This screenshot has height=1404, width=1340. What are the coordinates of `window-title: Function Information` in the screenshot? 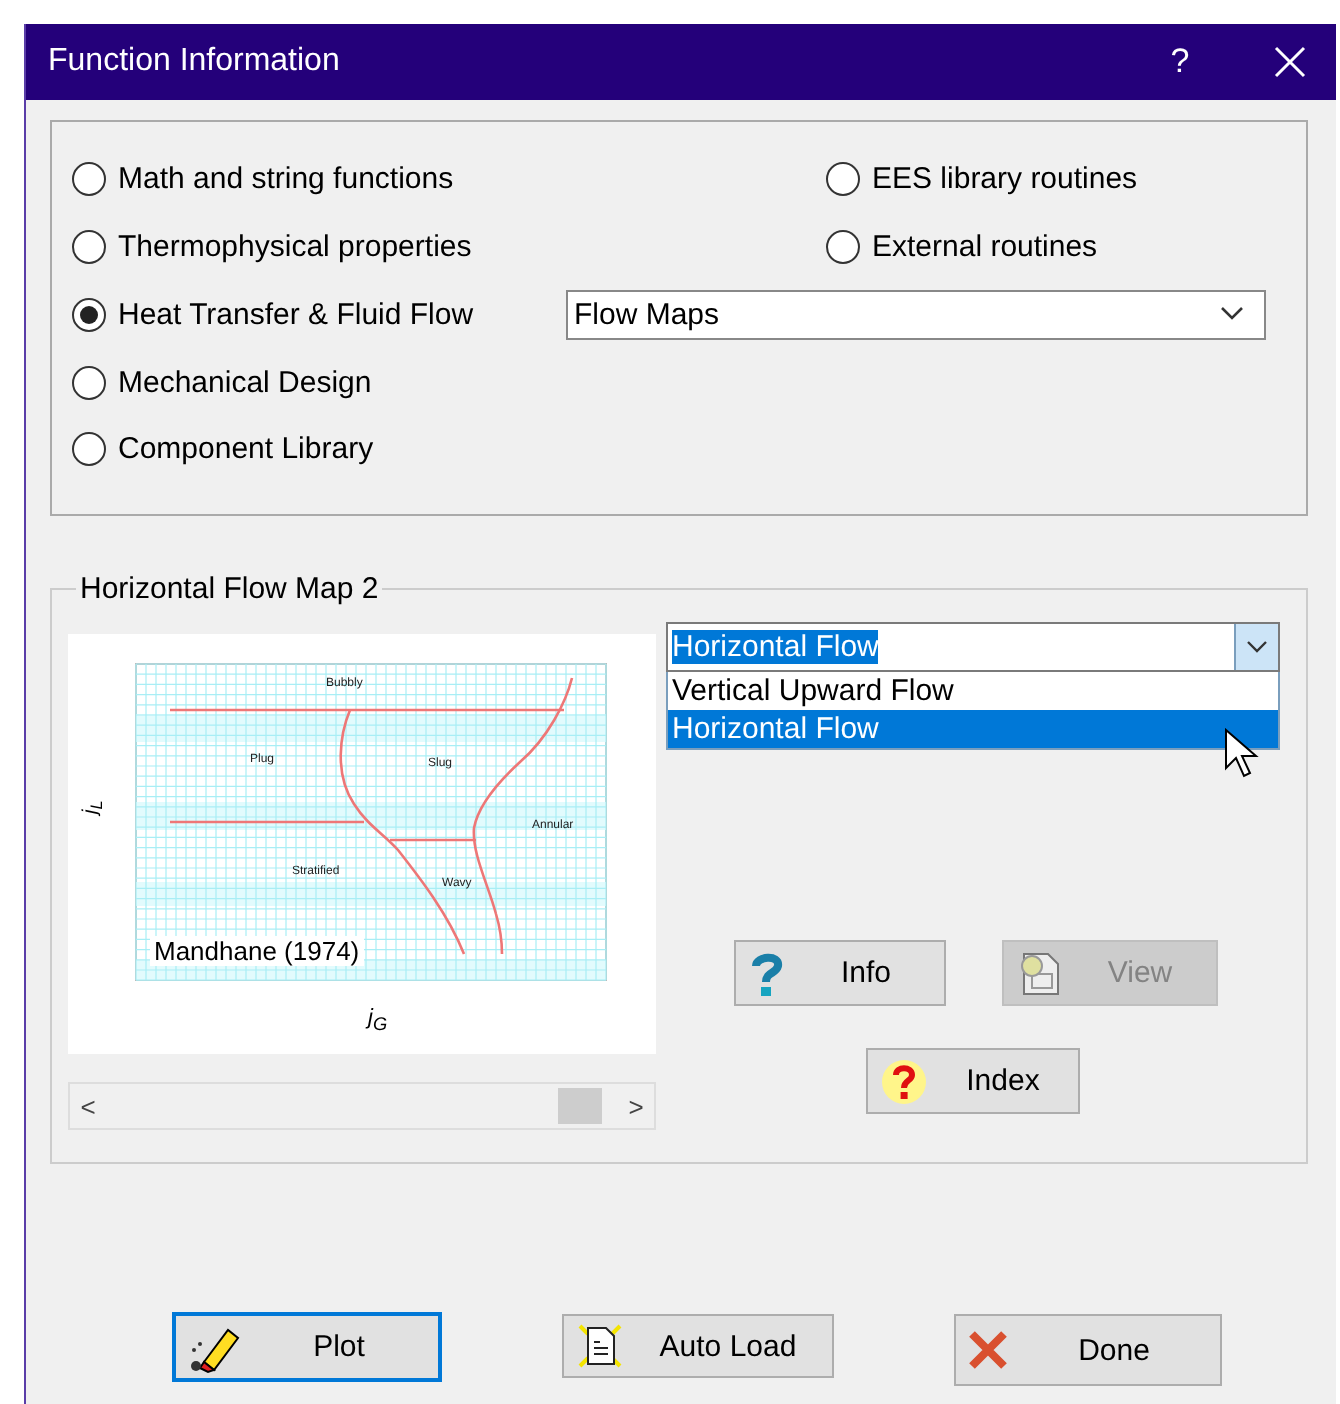 It's located at (195, 62).